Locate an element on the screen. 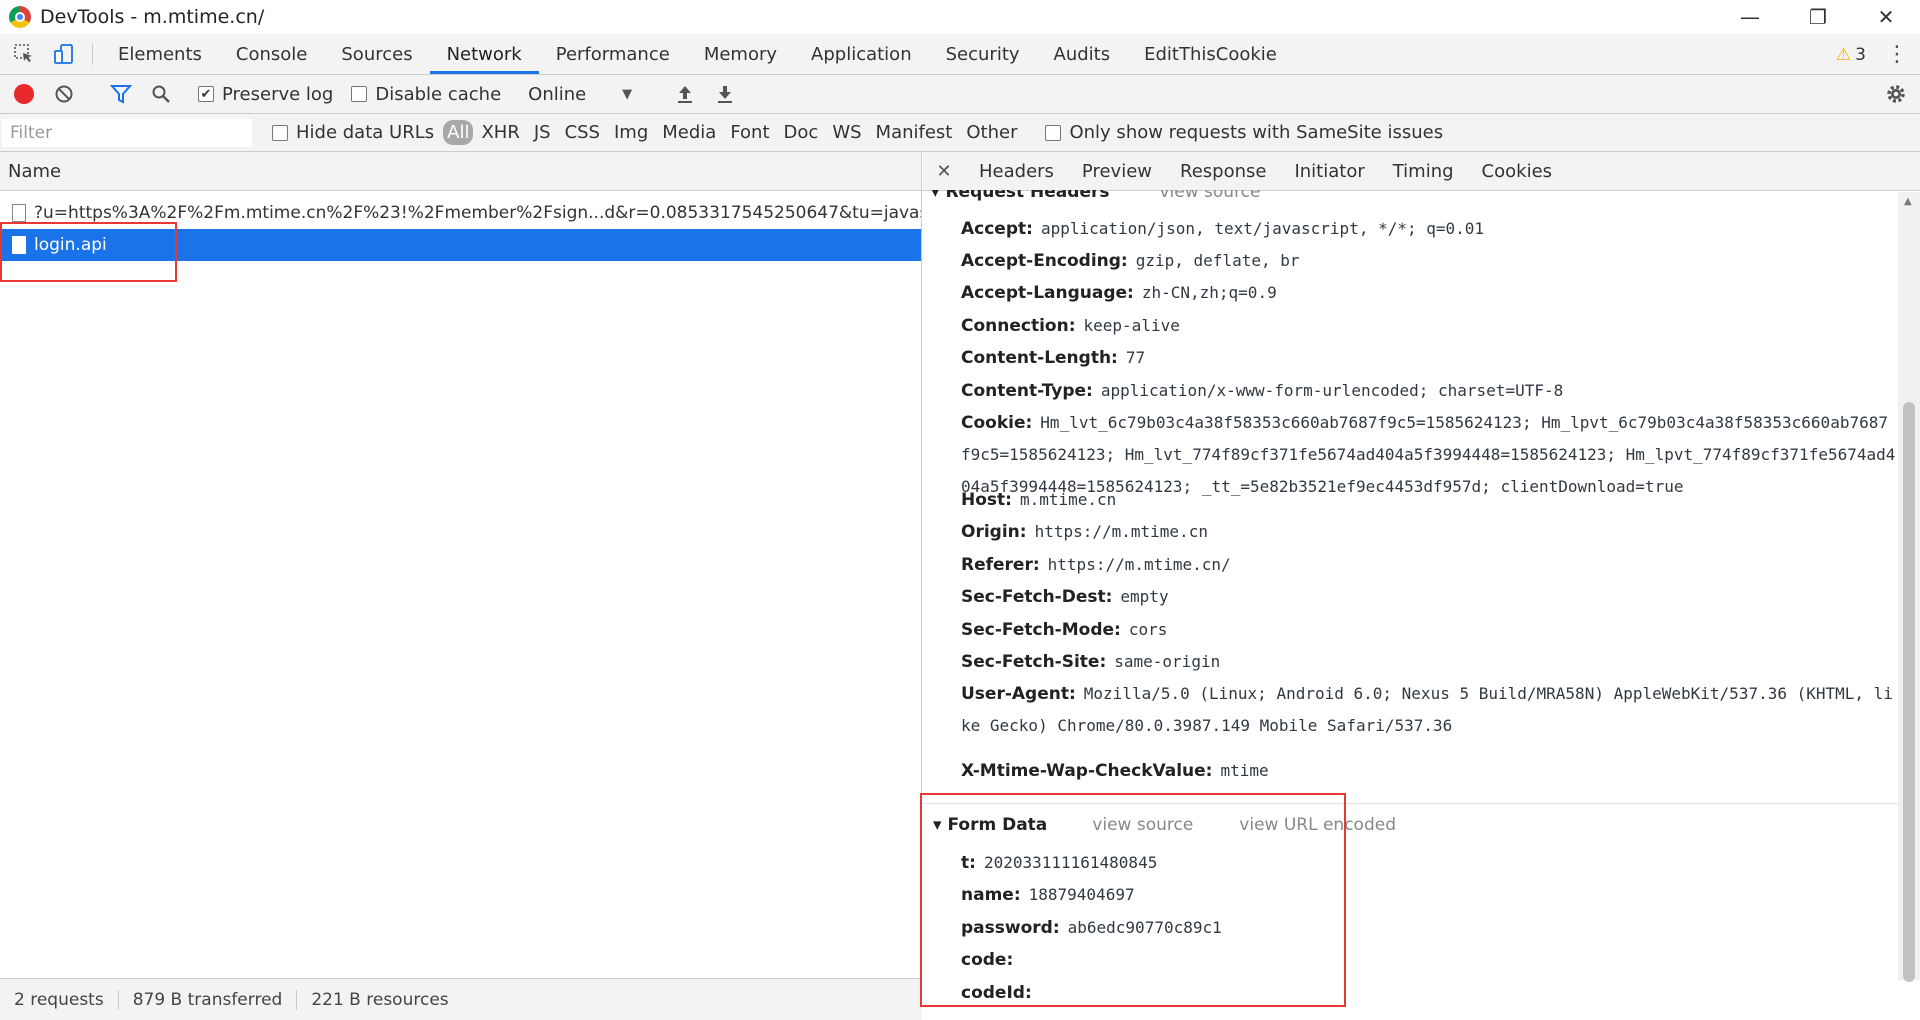 This screenshot has height=1020, width=1920. detail-tab-preview: Preview is located at coordinates (1117, 171).